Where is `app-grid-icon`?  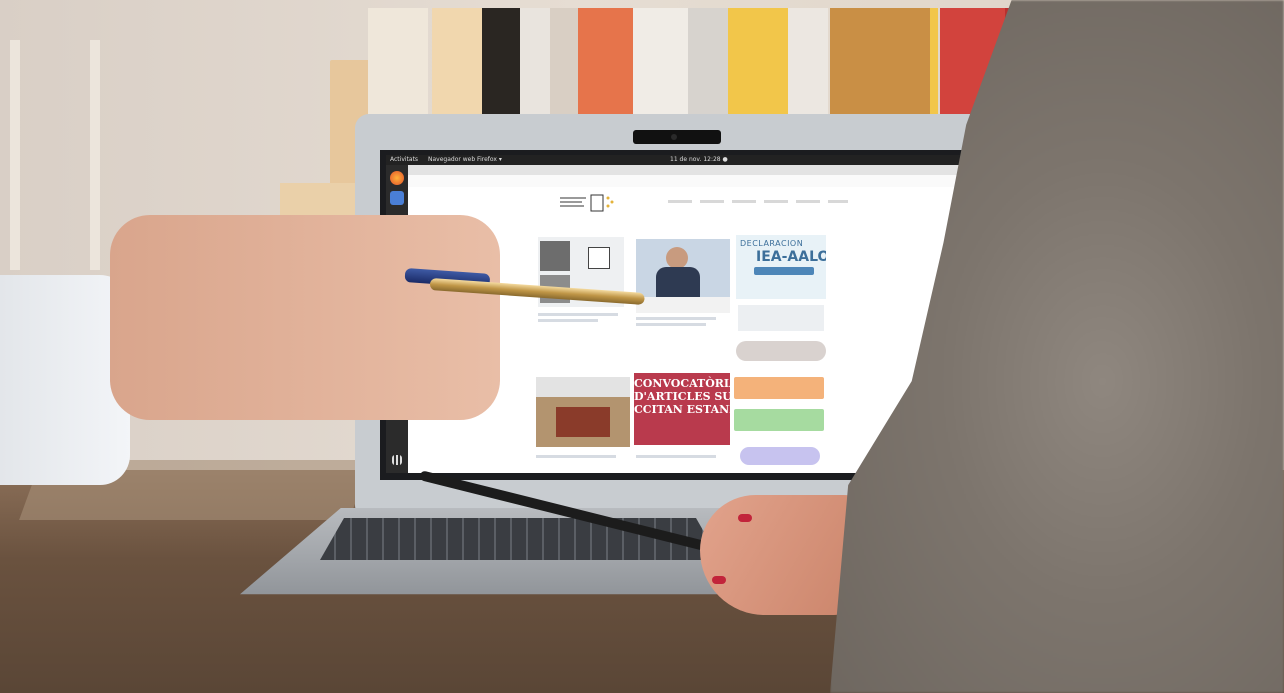 app-grid-icon is located at coordinates (397, 460).